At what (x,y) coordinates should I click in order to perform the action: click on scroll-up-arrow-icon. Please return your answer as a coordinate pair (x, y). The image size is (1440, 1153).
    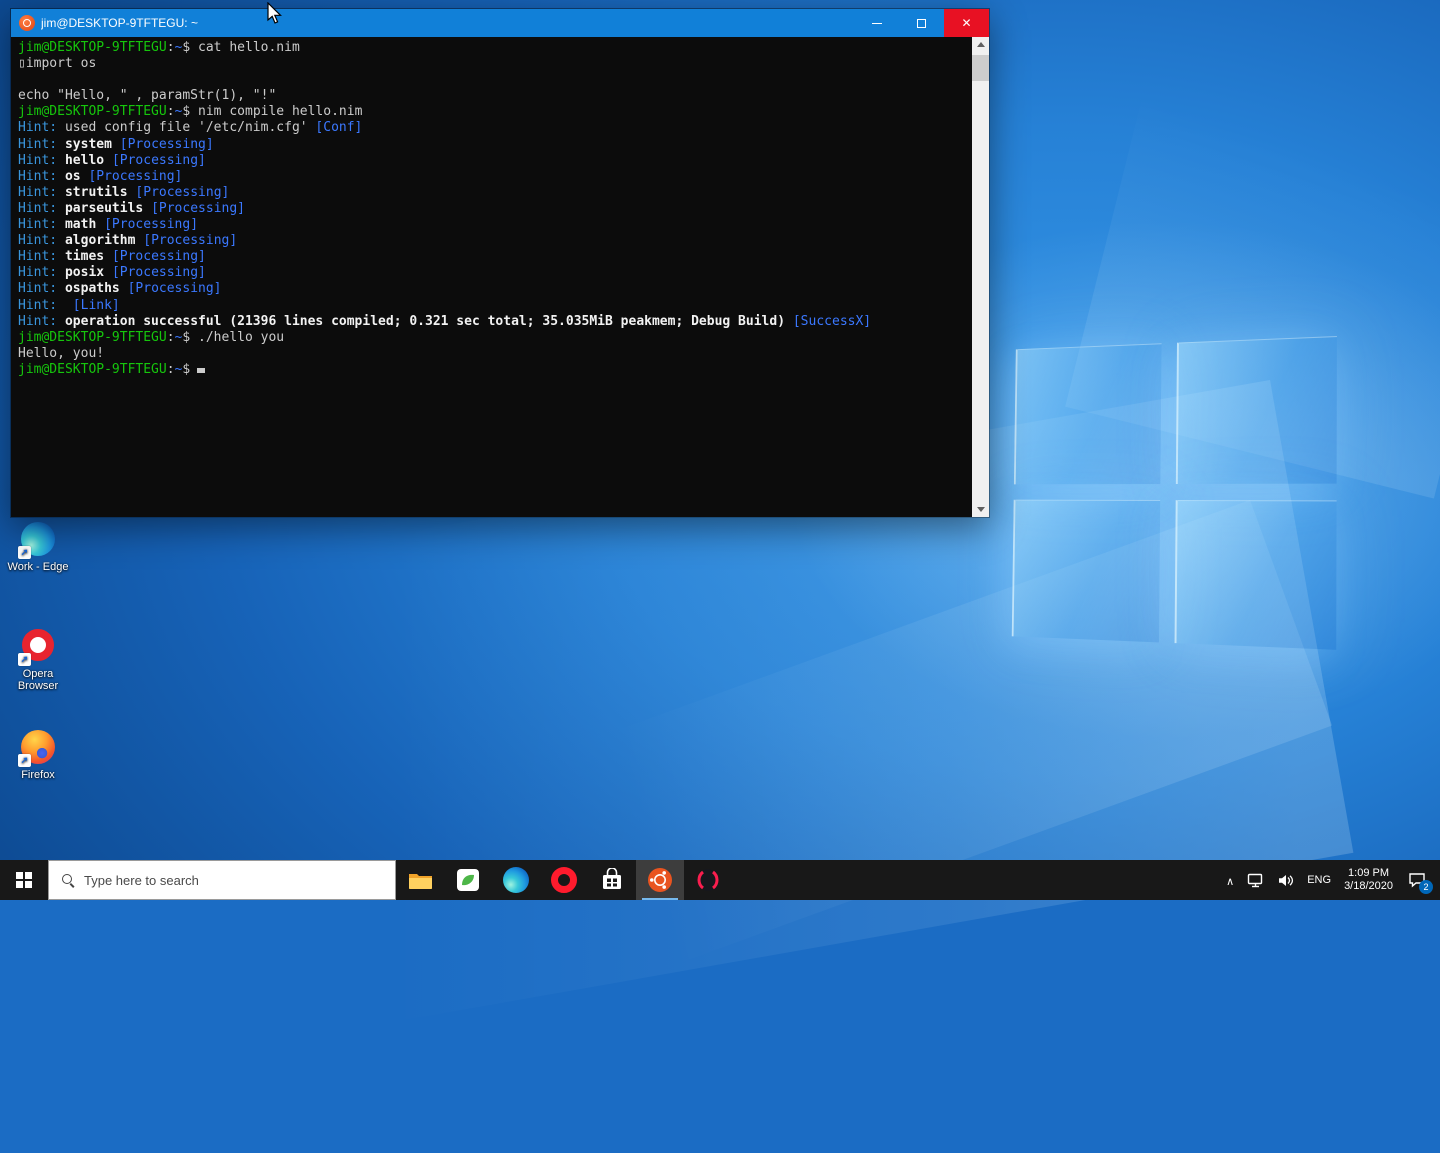
    Looking at the image, I should click on (980, 44).